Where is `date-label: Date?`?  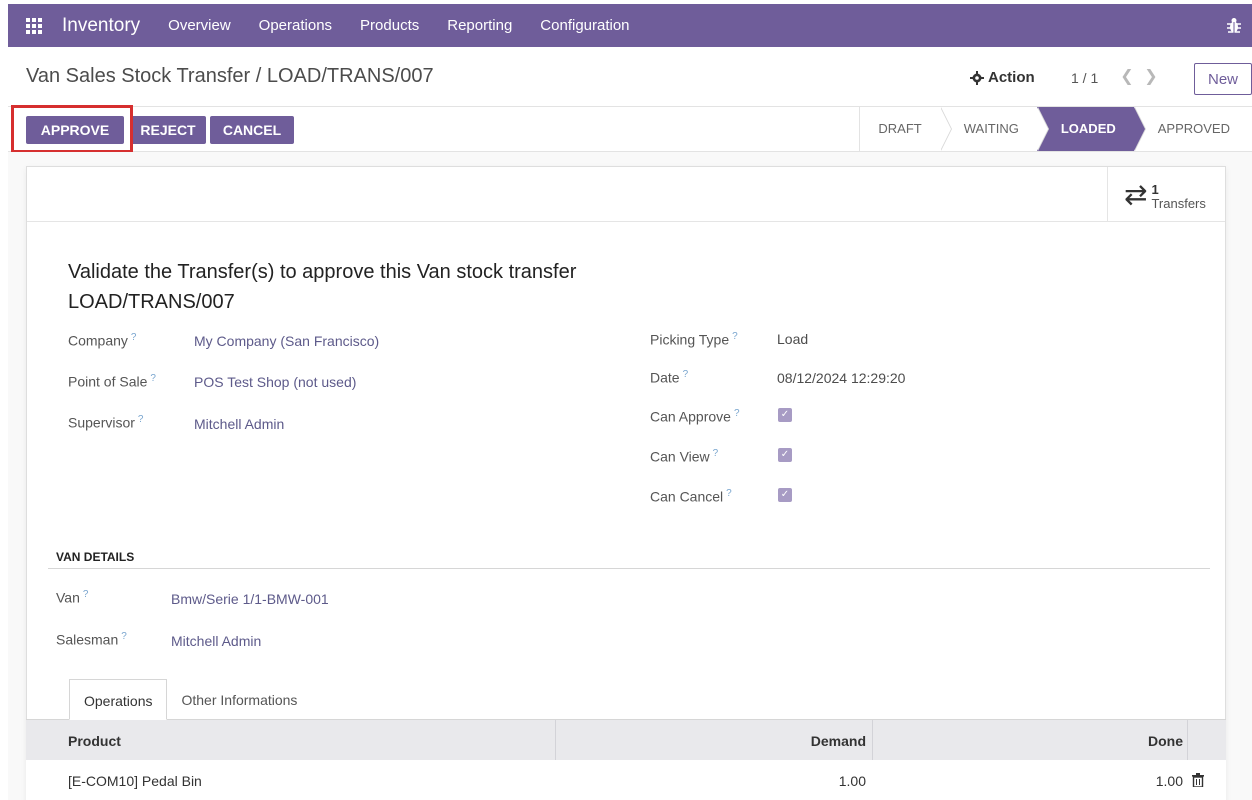
date-label: Date? is located at coordinates (669, 377).